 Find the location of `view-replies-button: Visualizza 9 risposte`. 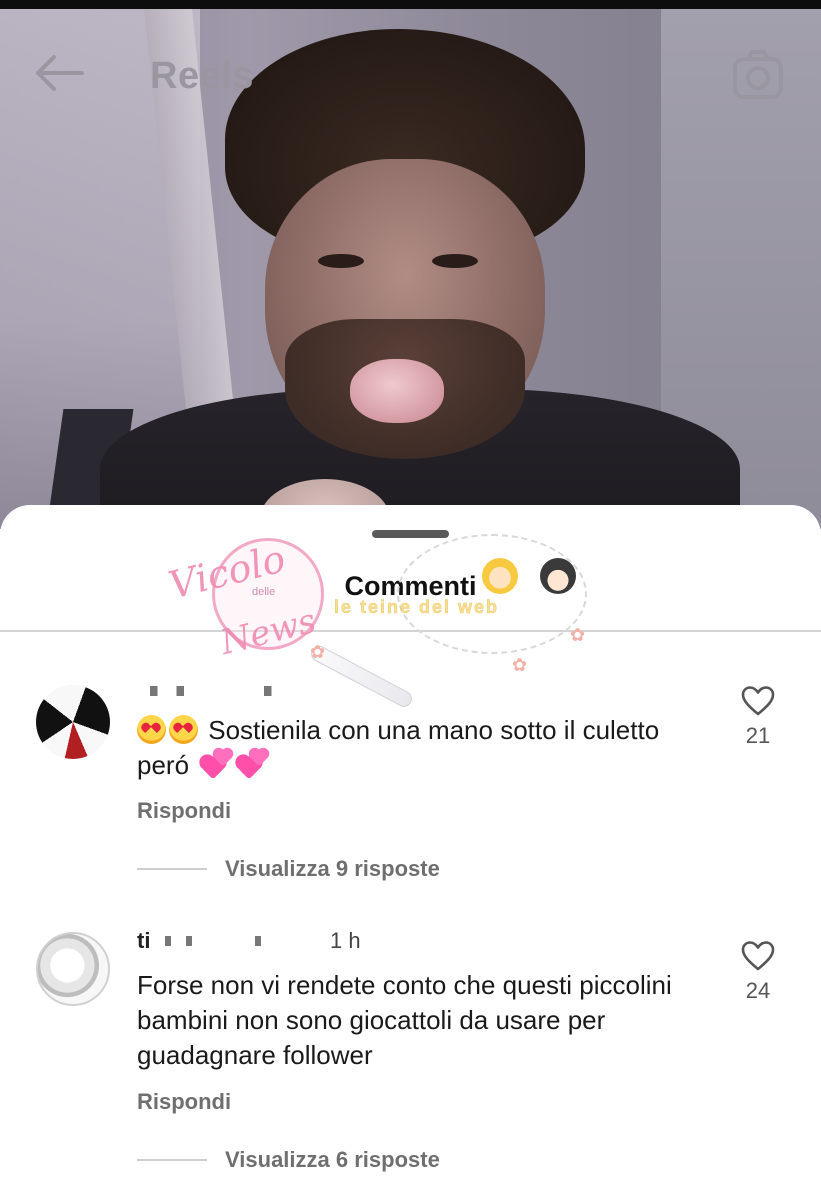

view-replies-button: Visualizza 9 risposte is located at coordinates (288, 869).